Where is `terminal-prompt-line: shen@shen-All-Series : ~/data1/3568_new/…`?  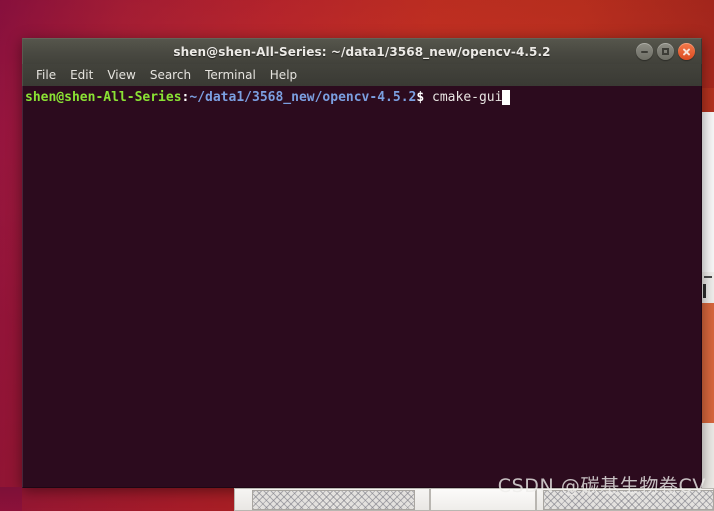
terminal-prompt-line: shen@shen-All-Series : ~/data1/3568_new/… is located at coordinates (363, 97).